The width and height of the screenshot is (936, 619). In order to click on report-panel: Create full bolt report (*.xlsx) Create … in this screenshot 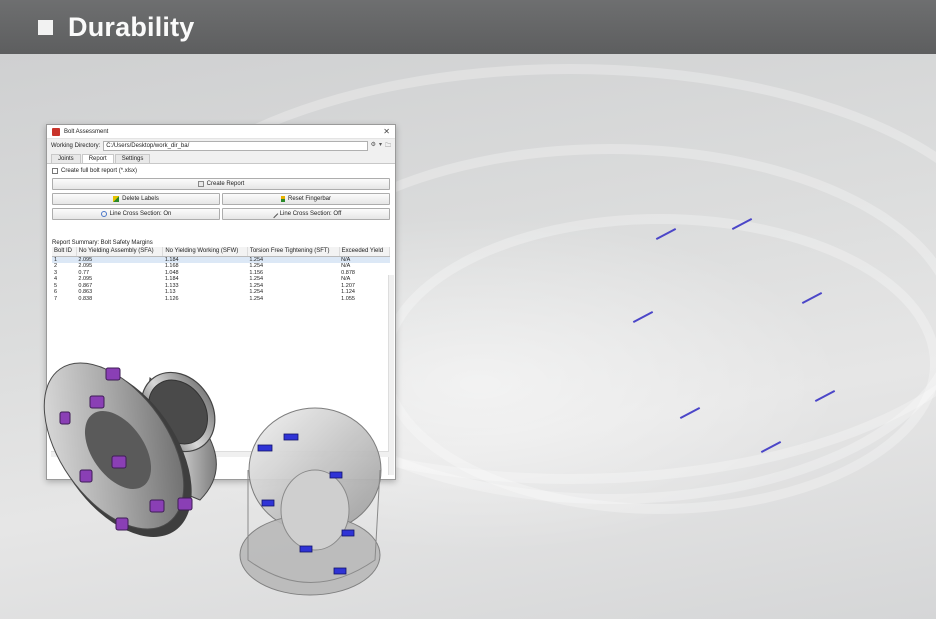, I will do `click(221, 234)`.